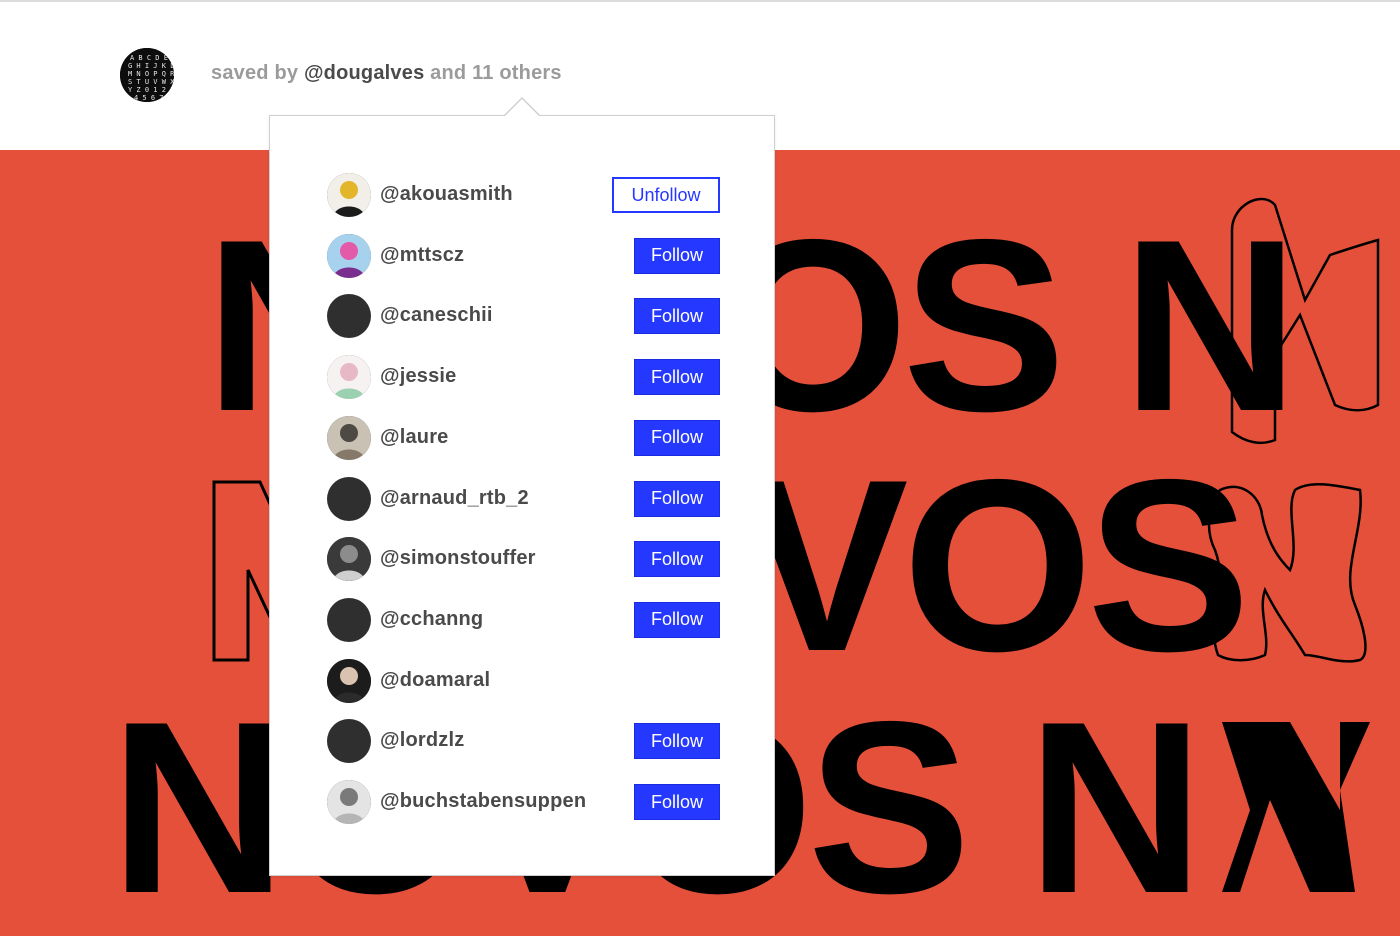 The width and height of the screenshot is (1400, 936). I want to click on user-row: @arnaud_rtb_2 Follow, so click(523, 500).